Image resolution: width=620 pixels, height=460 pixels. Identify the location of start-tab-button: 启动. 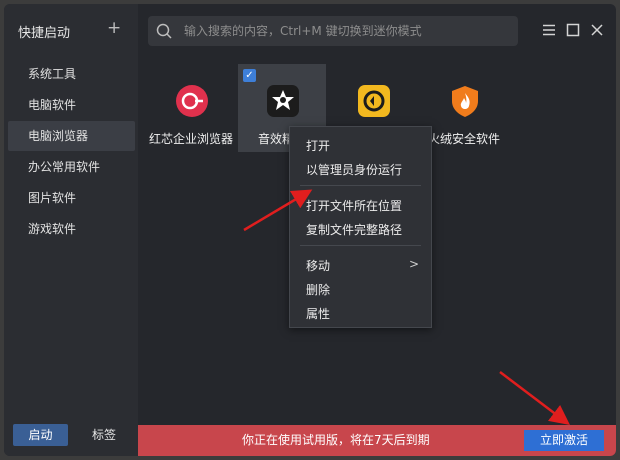
(40, 435).